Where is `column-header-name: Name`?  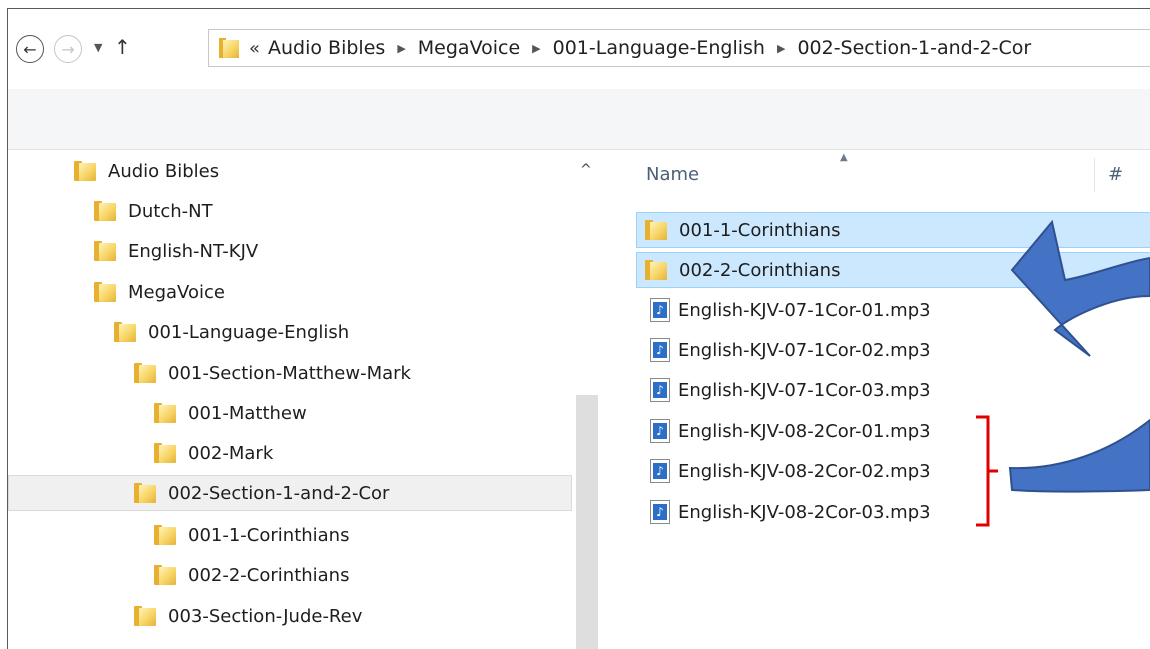 column-header-name: Name is located at coordinates (672, 174).